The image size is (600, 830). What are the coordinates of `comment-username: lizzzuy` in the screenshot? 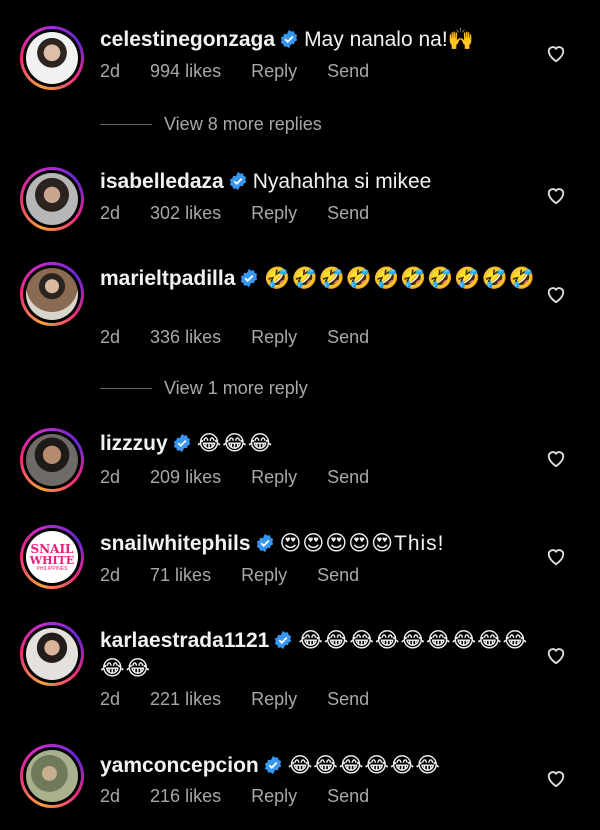 It's located at (134, 443).